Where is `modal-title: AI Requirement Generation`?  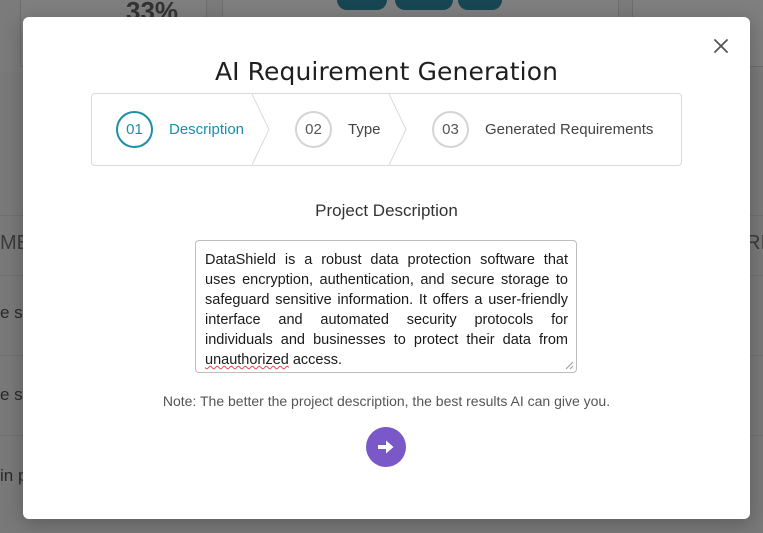
modal-title: AI Requirement Generation is located at coordinates (386, 71).